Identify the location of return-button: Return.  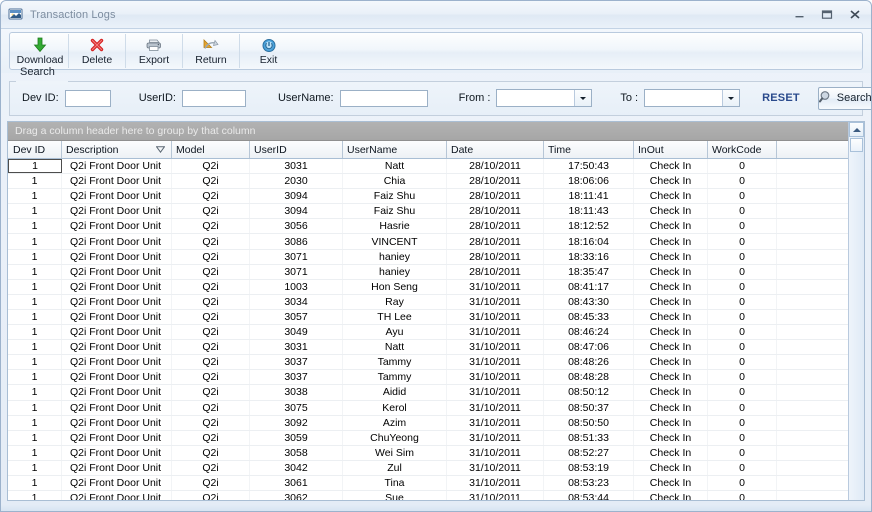
(211, 51).